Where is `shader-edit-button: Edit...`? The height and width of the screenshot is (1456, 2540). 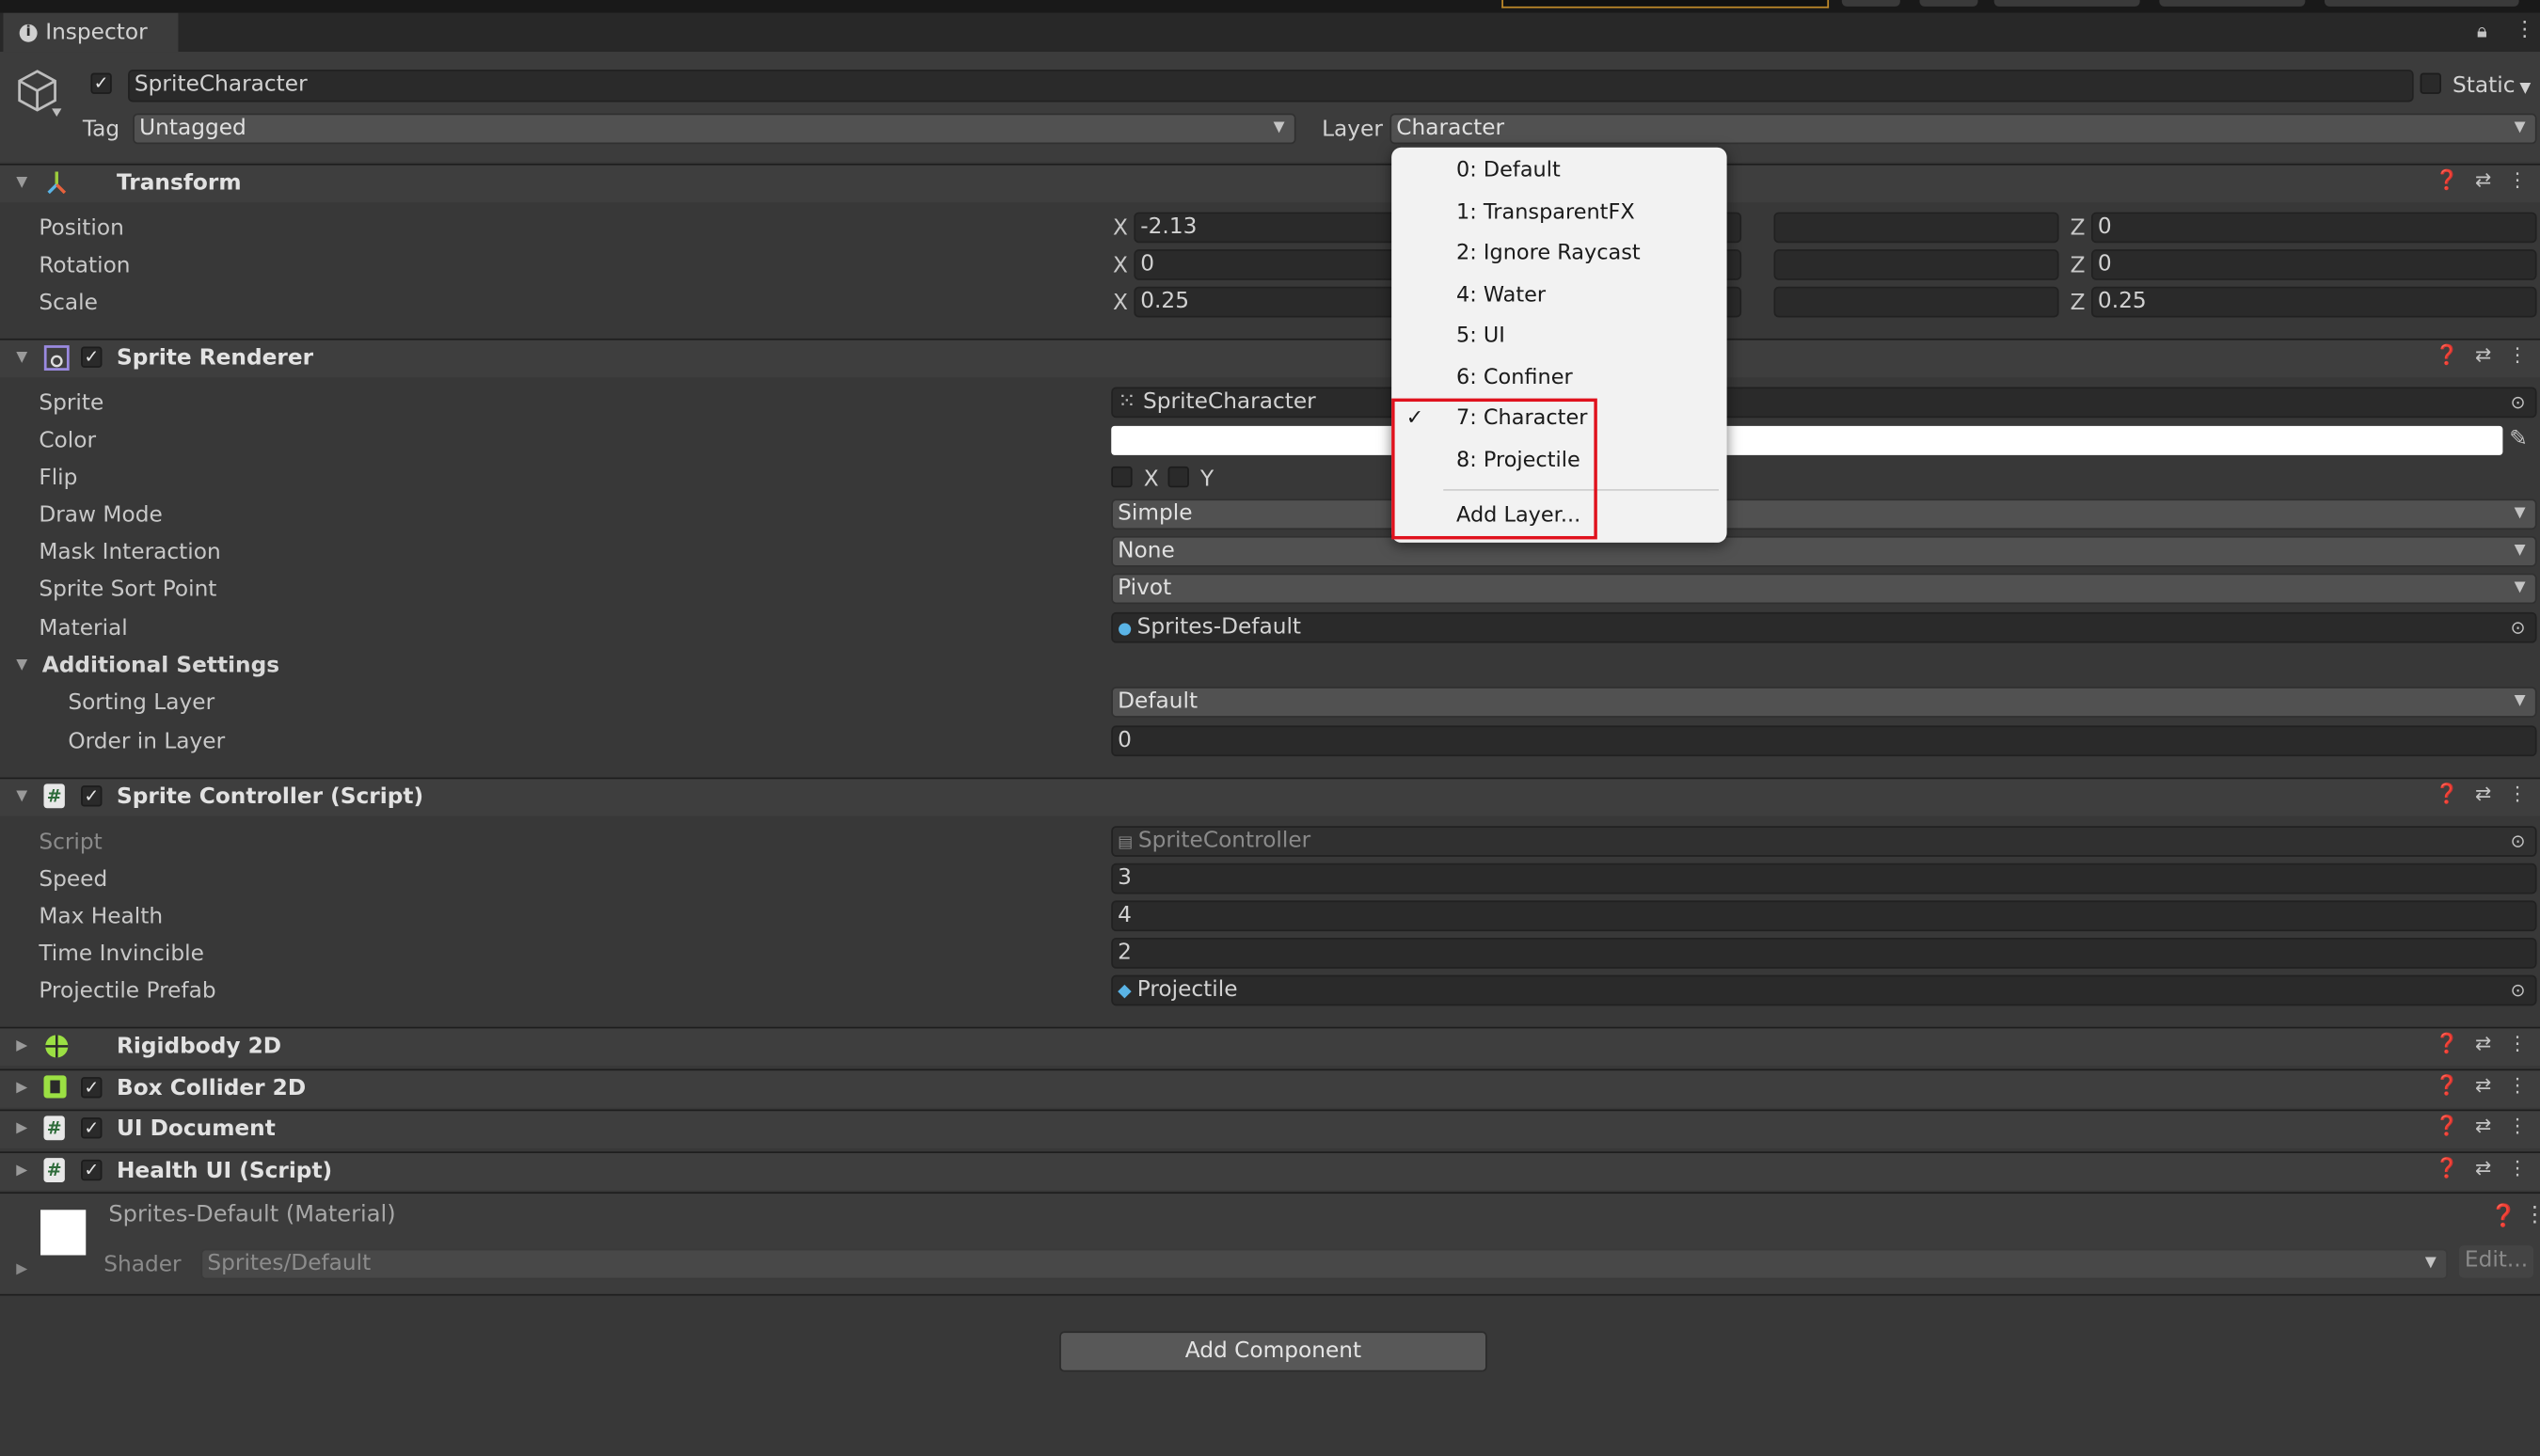
shader-edit-button: Edit... is located at coordinates (2496, 1261).